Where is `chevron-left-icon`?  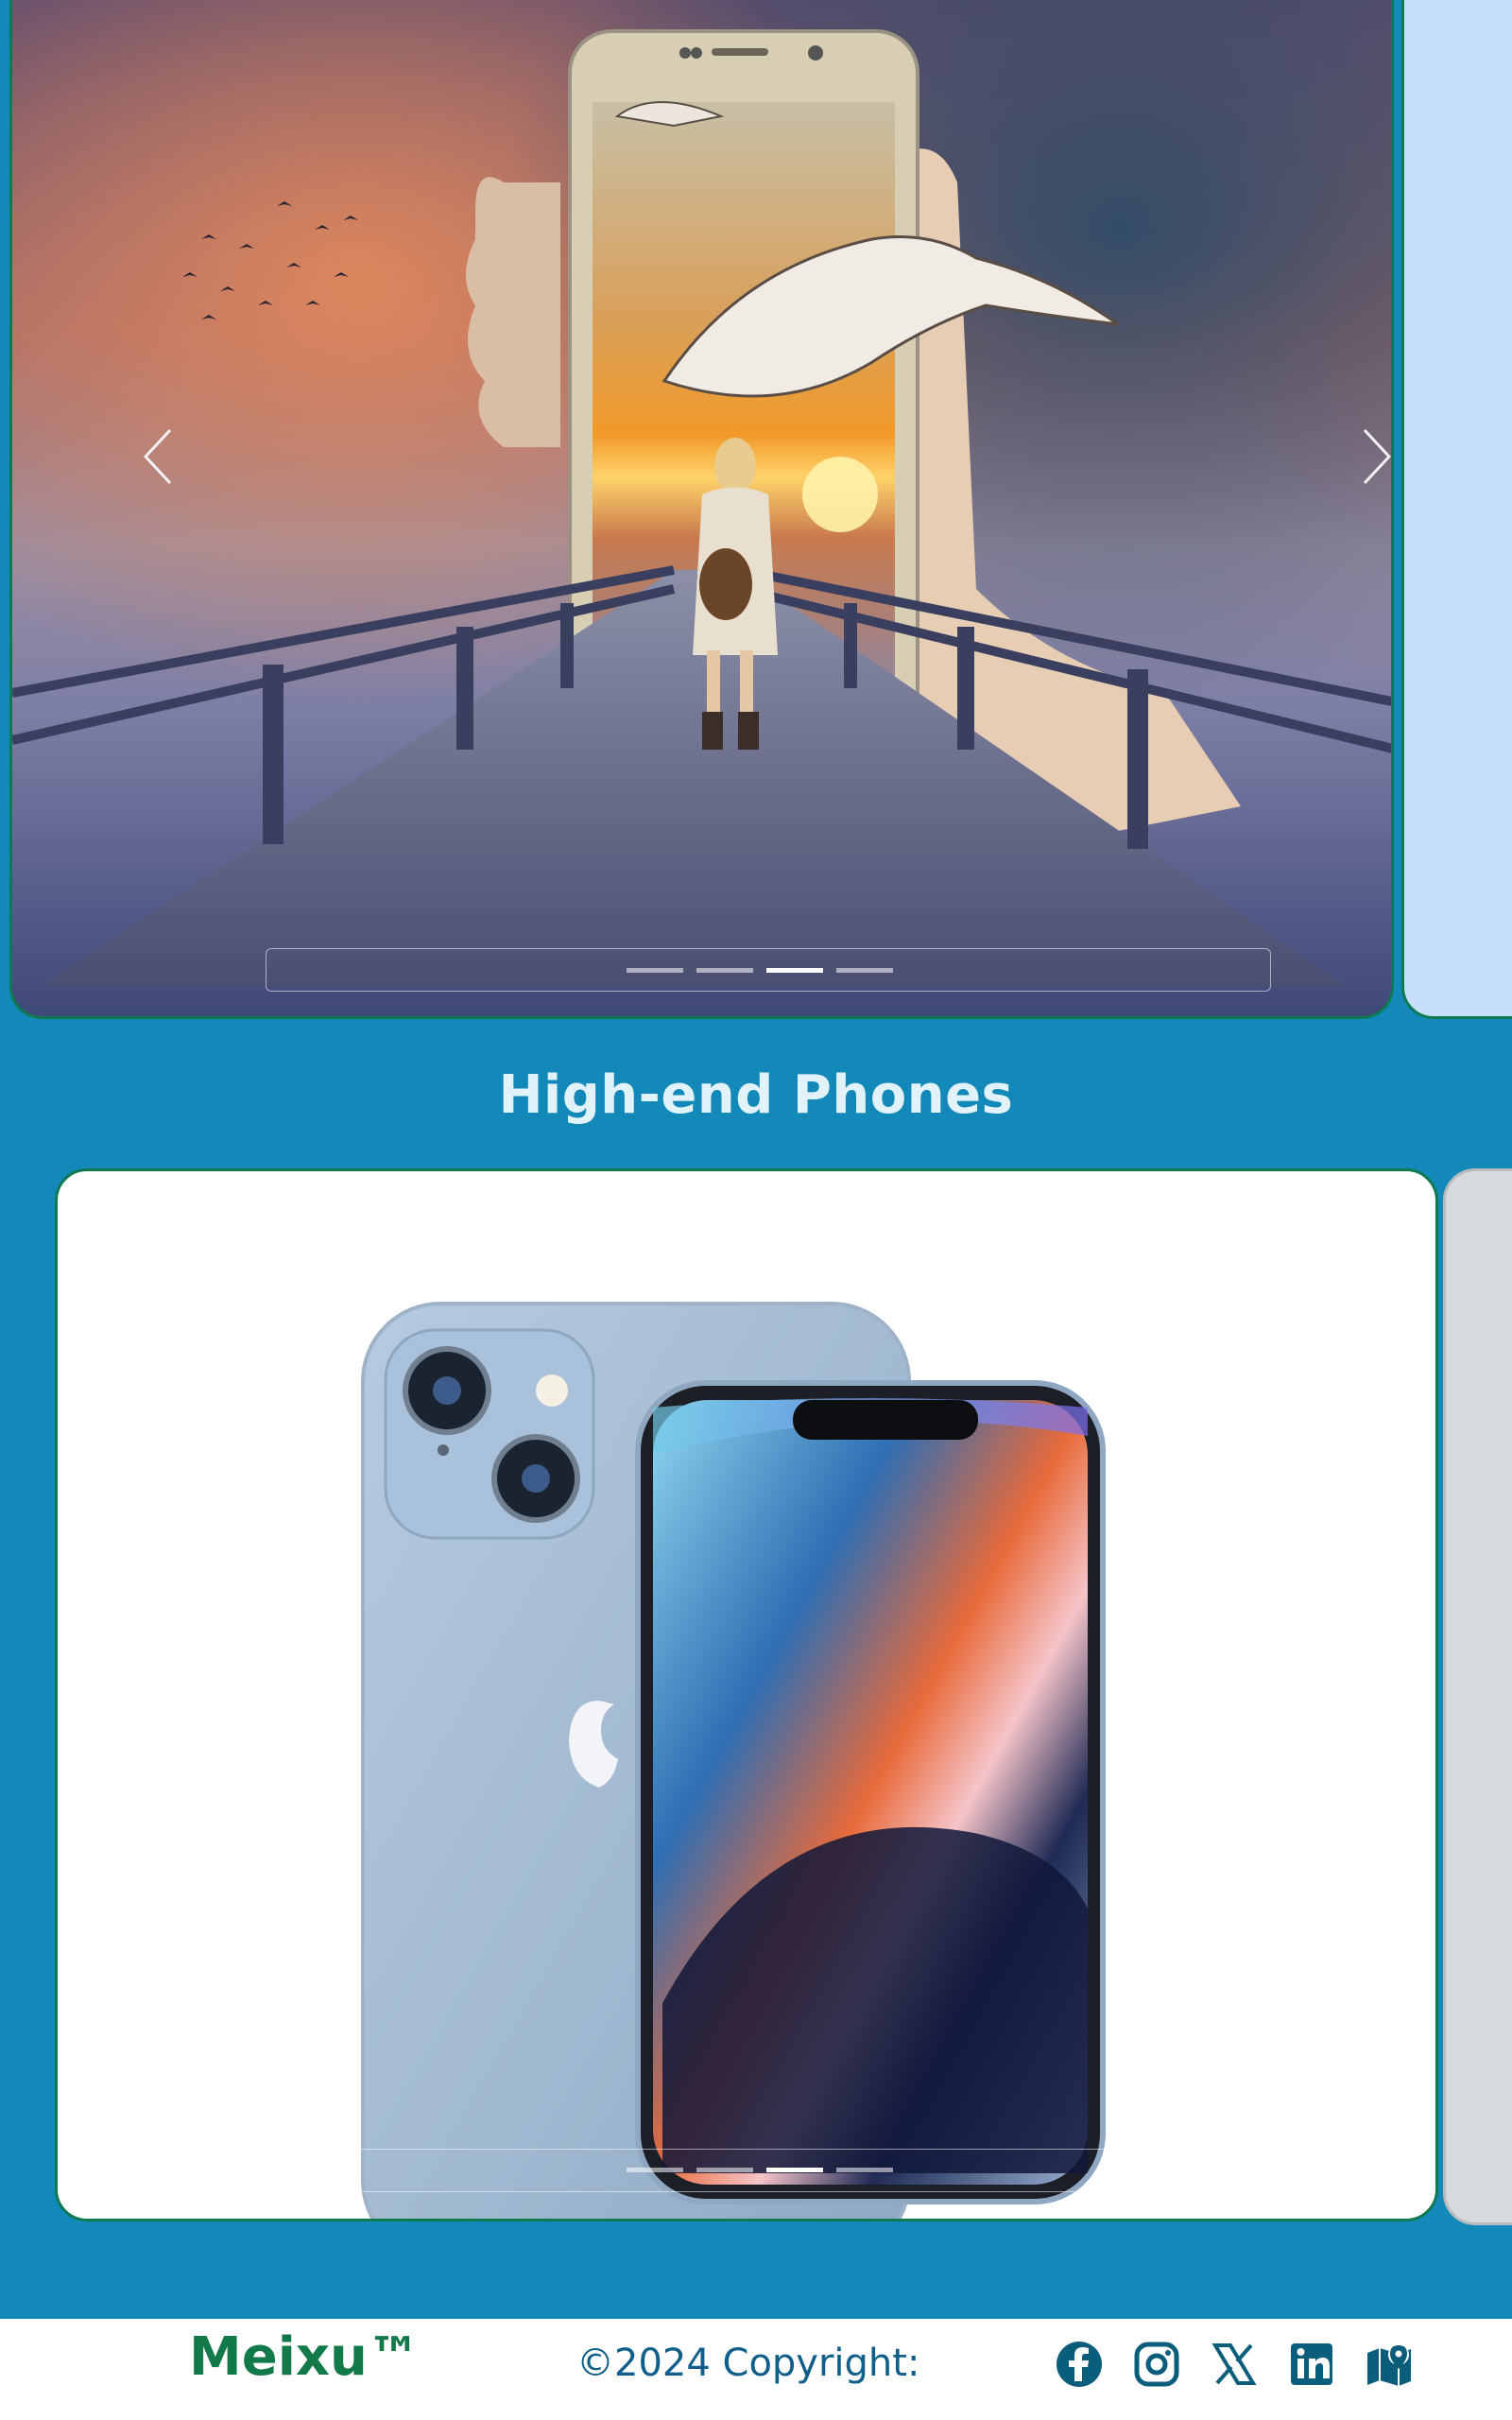 chevron-left-icon is located at coordinates (157, 456).